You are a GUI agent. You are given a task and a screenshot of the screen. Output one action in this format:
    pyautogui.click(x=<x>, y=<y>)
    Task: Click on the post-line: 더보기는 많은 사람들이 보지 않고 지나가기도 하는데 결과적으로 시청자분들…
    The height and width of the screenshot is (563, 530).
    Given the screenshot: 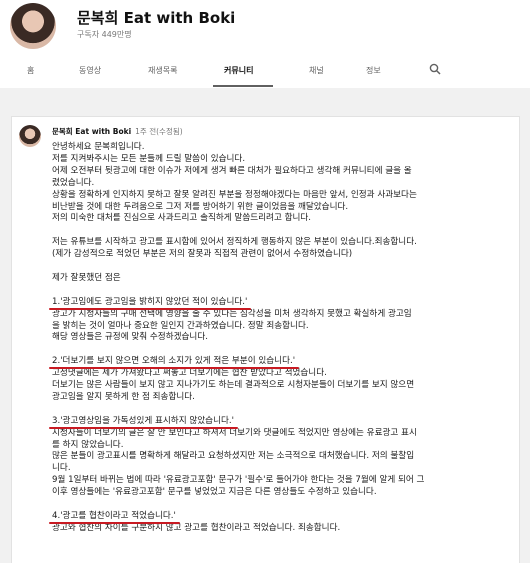 What is the action you would take?
    pyautogui.click(x=233, y=385)
    